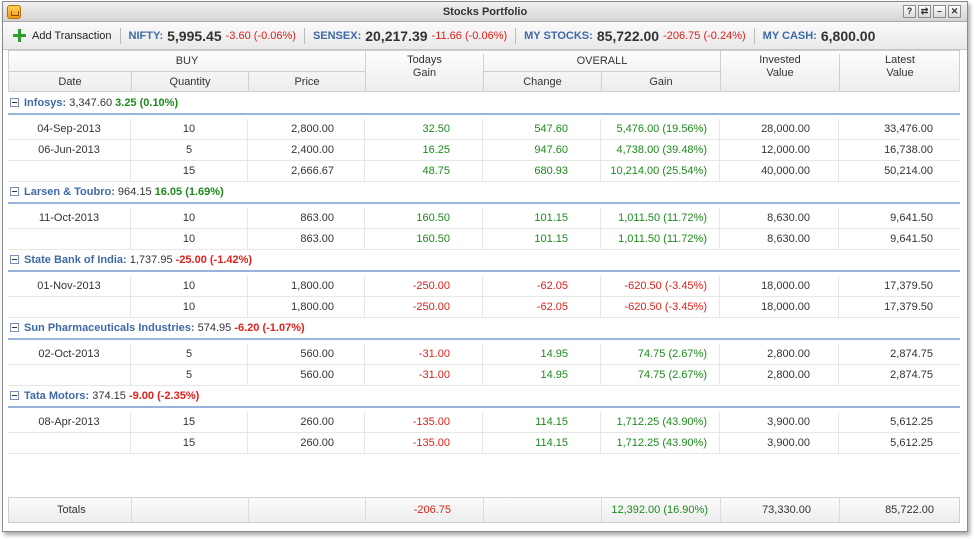 This screenshot has height=539, width=974. What do you see at coordinates (134, 192) in the screenshot?
I see `stock-price: 964.15` at bounding box center [134, 192].